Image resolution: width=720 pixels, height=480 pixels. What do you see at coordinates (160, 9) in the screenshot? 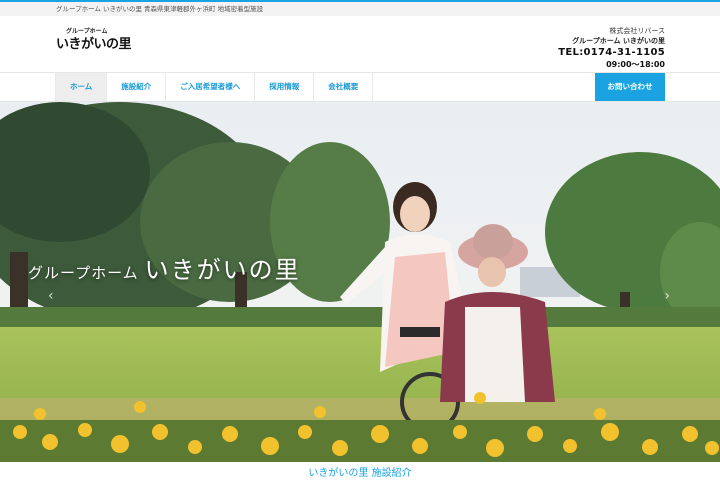
I see `top-info-text: グループホーム いきがいの里 青森県東津軽郡外ヶ浜町 地域密着型施設` at bounding box center [160, 9].